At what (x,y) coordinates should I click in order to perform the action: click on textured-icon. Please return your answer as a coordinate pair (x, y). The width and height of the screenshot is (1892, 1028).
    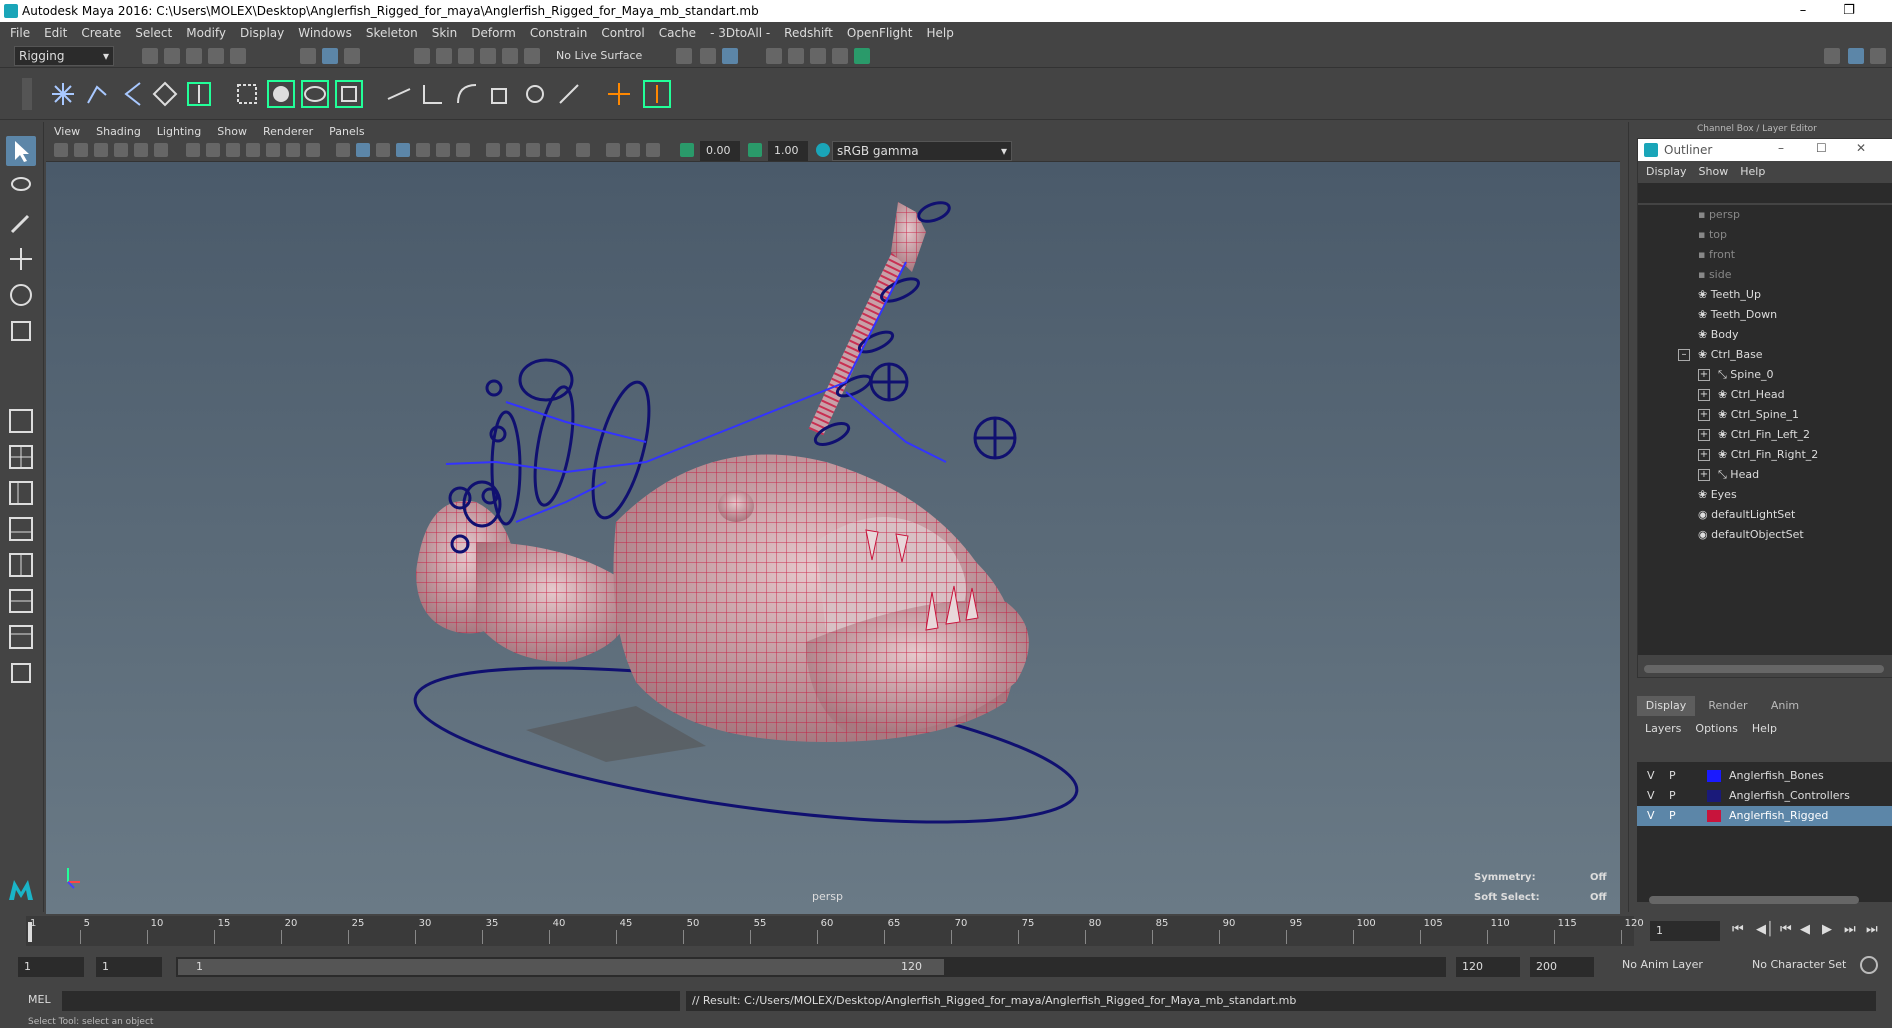
    Looking at the image, I should click on (423, 150).